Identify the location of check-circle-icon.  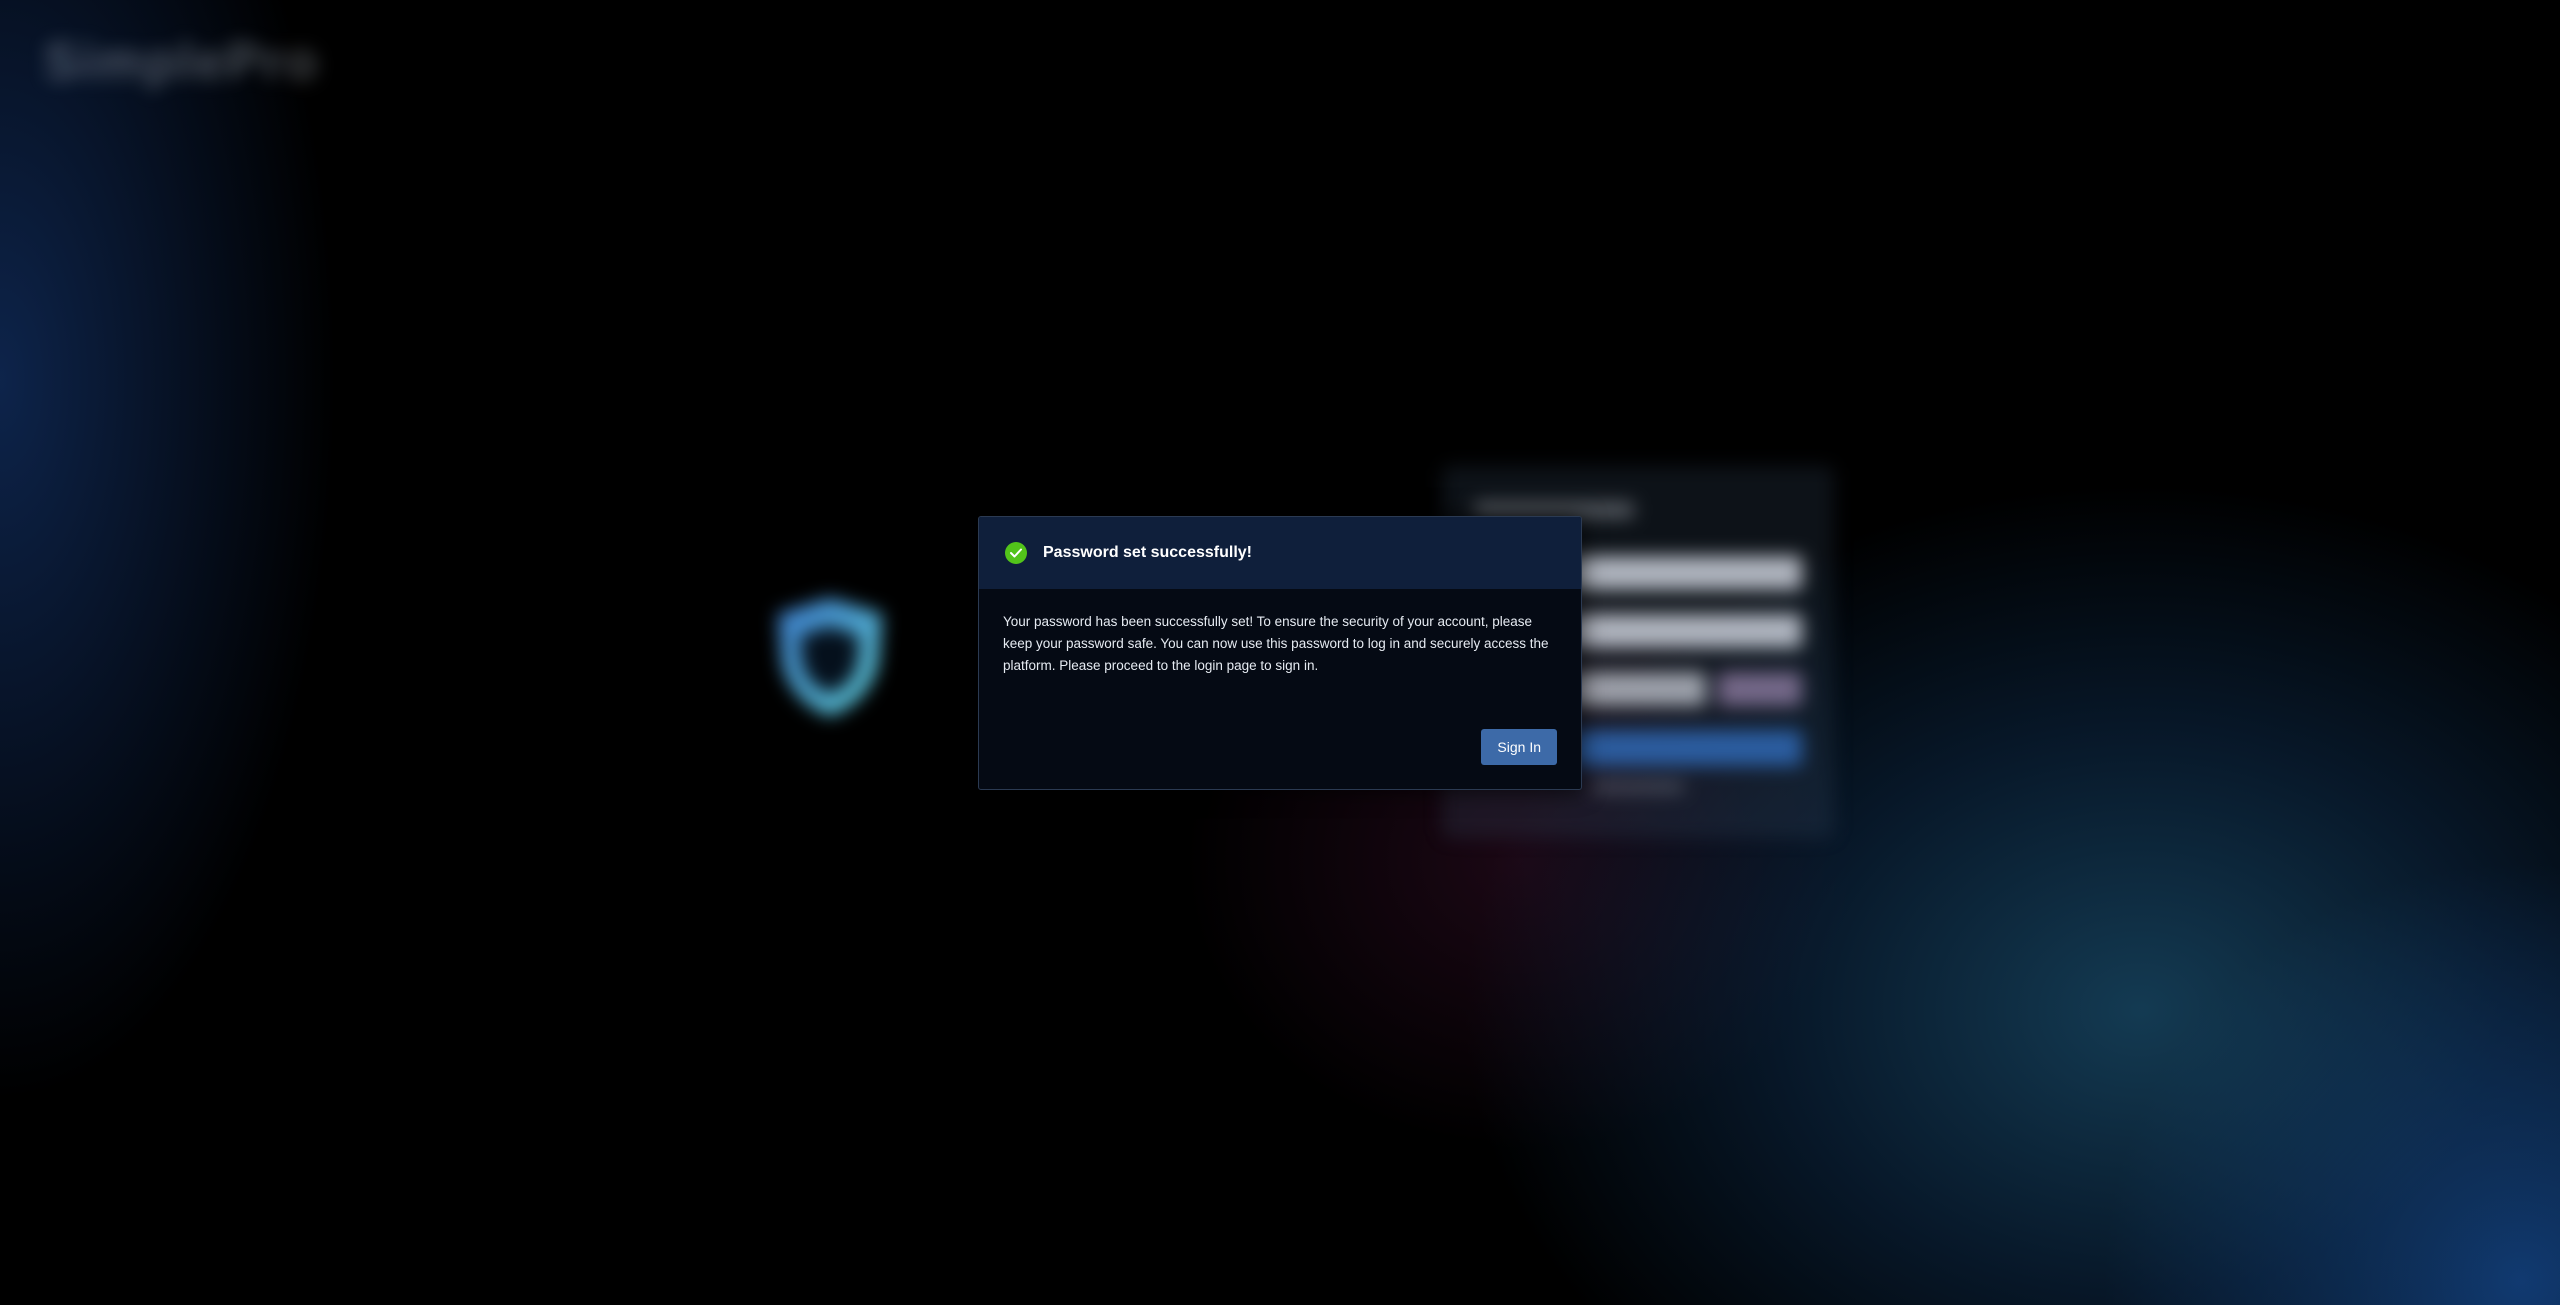
(1016, 553).